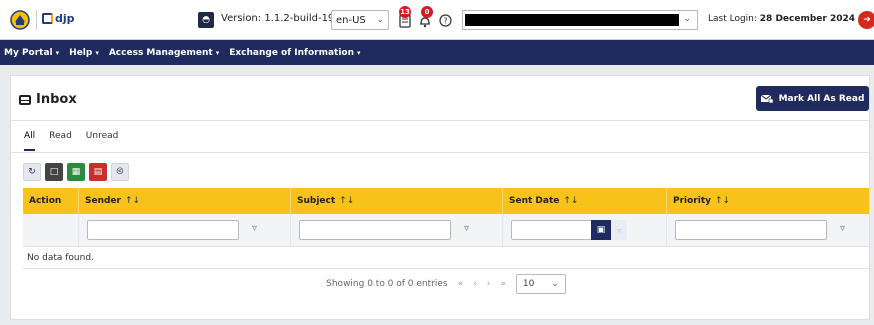 This screenshot has width=874, height=325. I want to click on tab-read: Read, so click(60, 141).